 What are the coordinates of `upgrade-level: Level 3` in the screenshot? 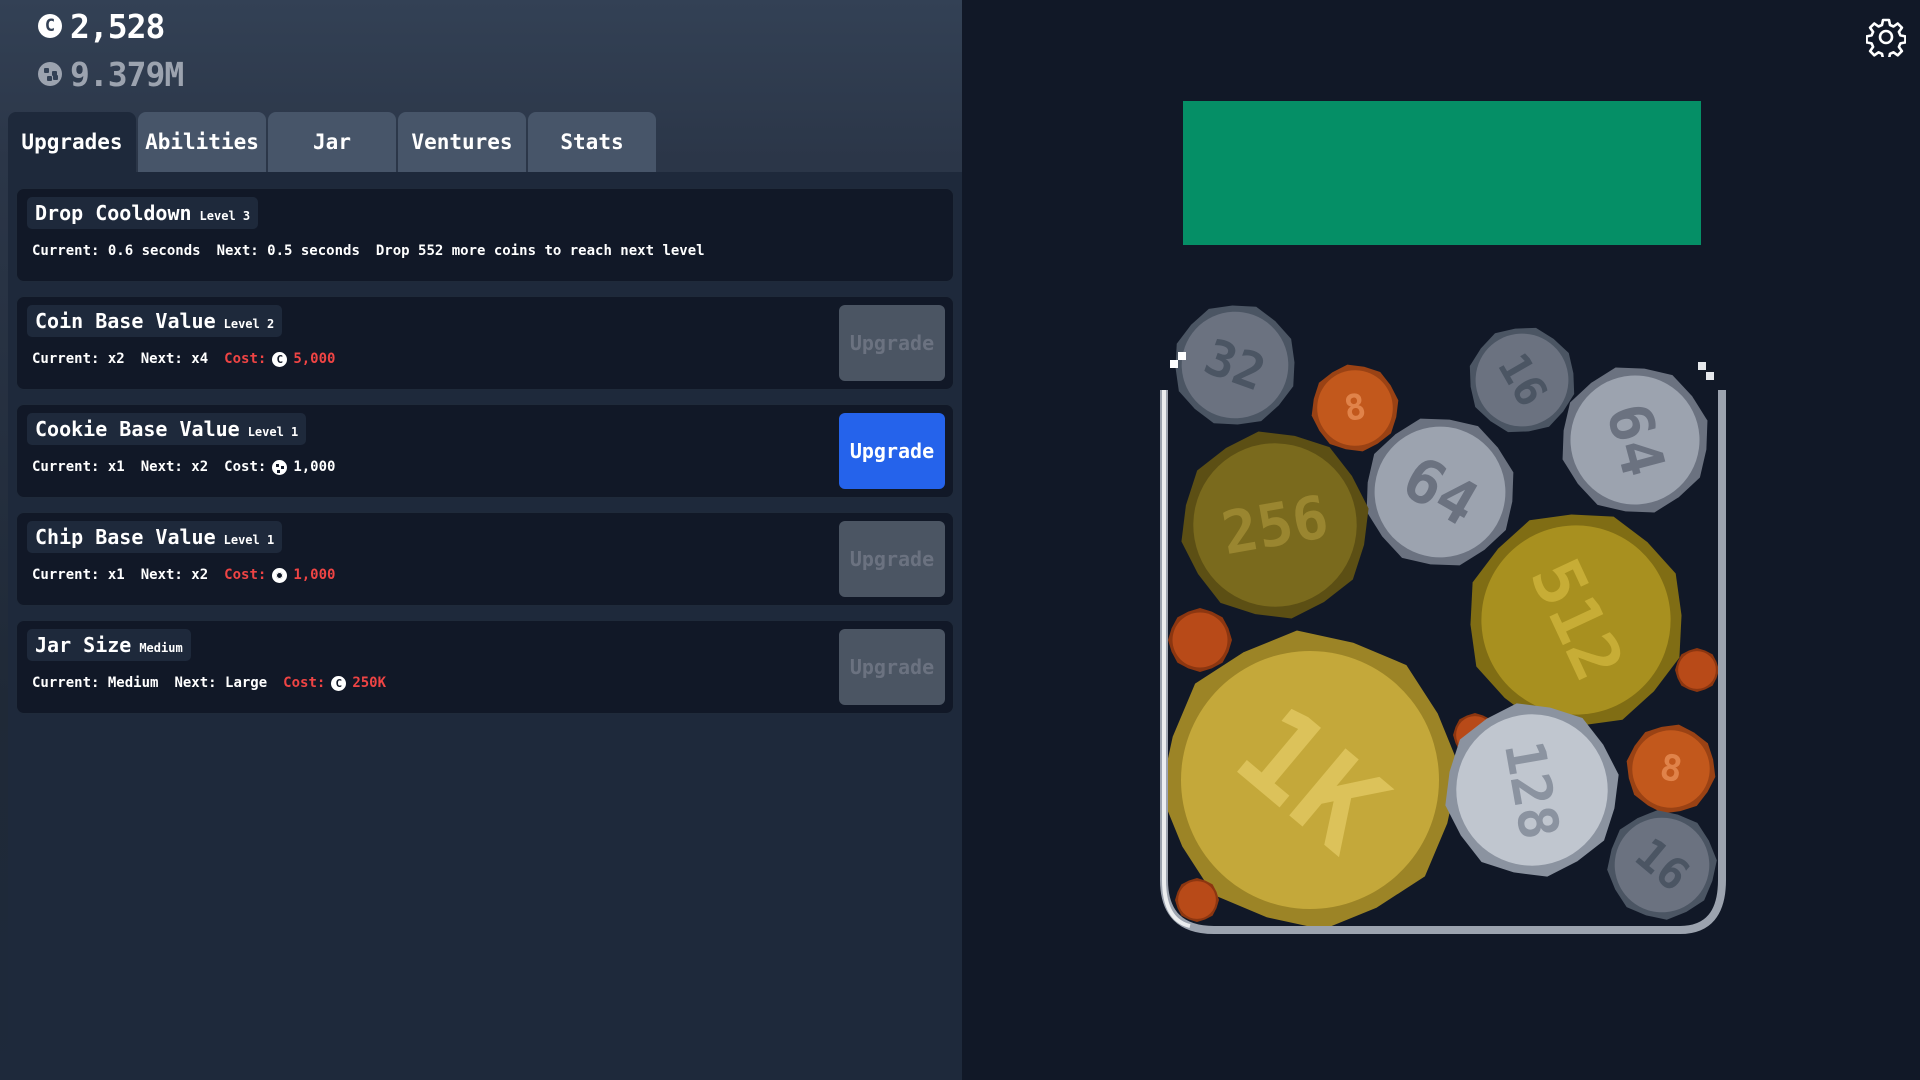 It's located at (225, 216).